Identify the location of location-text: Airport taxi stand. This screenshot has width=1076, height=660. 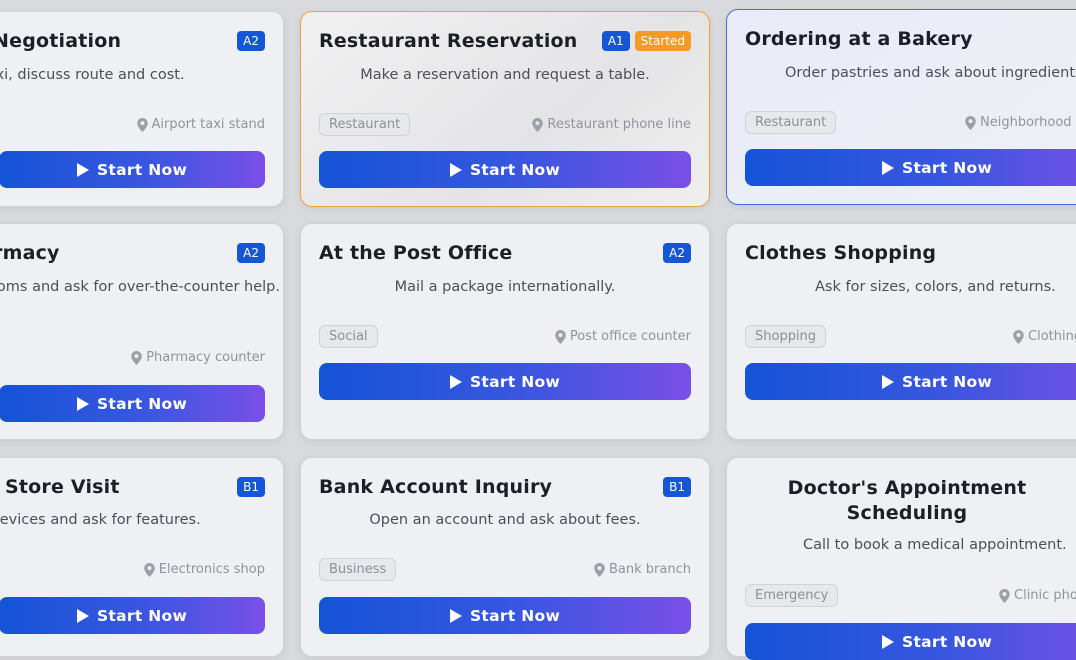
(208, 124).